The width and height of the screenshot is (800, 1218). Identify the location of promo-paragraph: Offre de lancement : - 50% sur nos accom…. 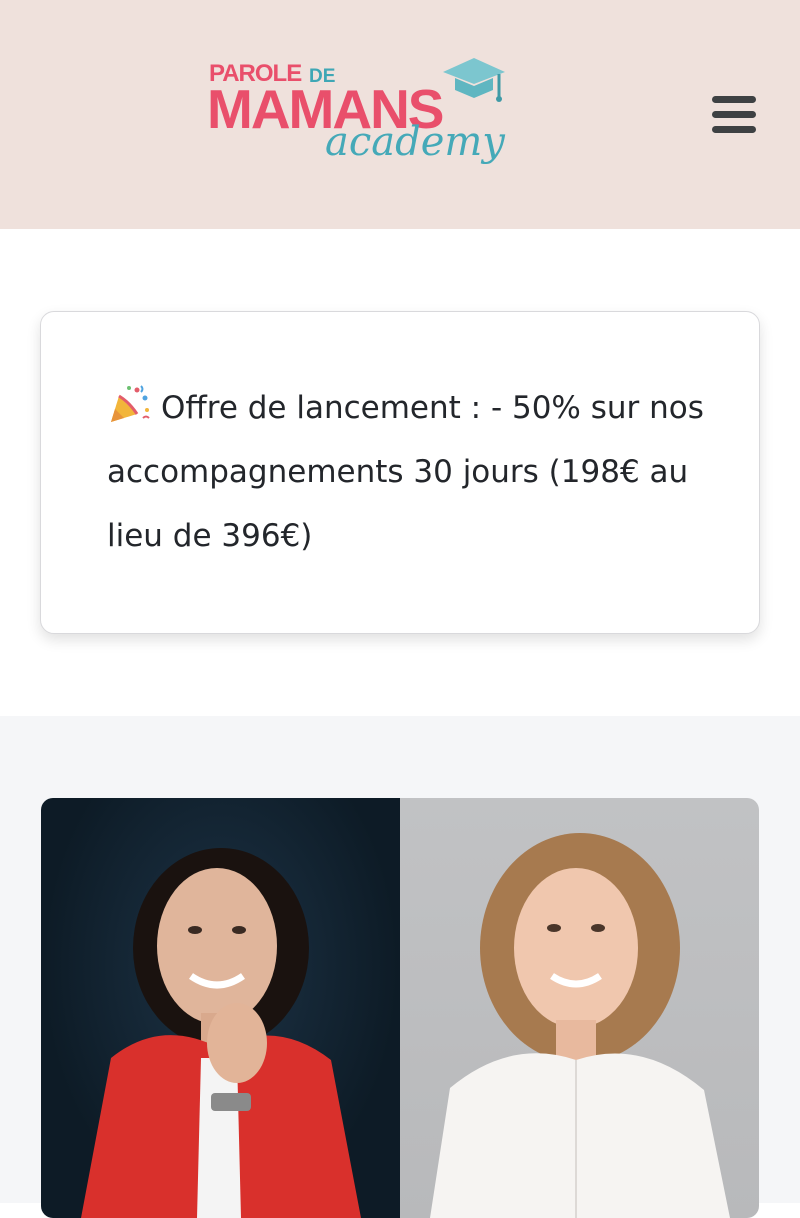
(407, 472).